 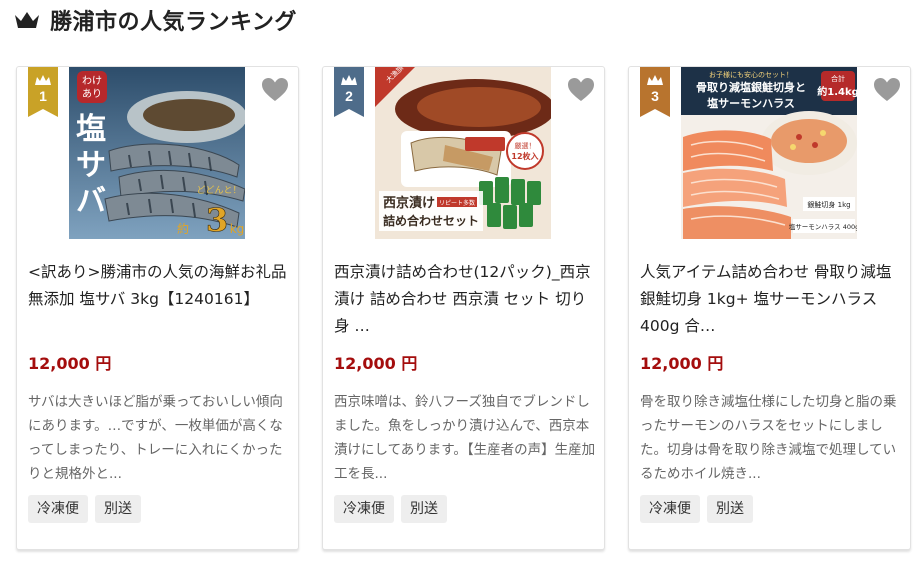 What do you see at coordinates (828, 204) in the screenshot?
I see `svg-text: 銀鮭切身 1kg` at bounding box center [828, 204].